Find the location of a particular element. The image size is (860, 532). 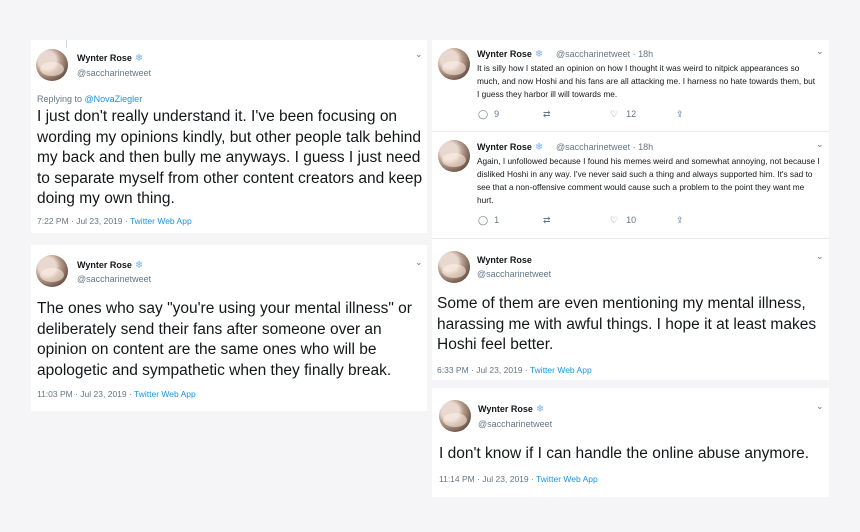

timestamp-text: 11:03 PM · Jul 23, 2019 · is located at coordinates (85, 394).